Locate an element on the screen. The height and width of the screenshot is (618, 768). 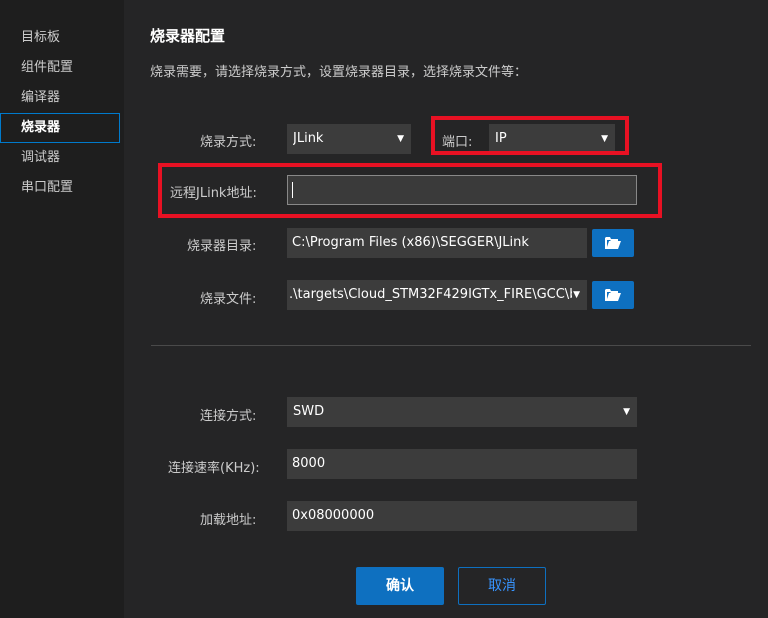
sidebar-item-debugger: 调试器 is located at coordinates (60, 158).